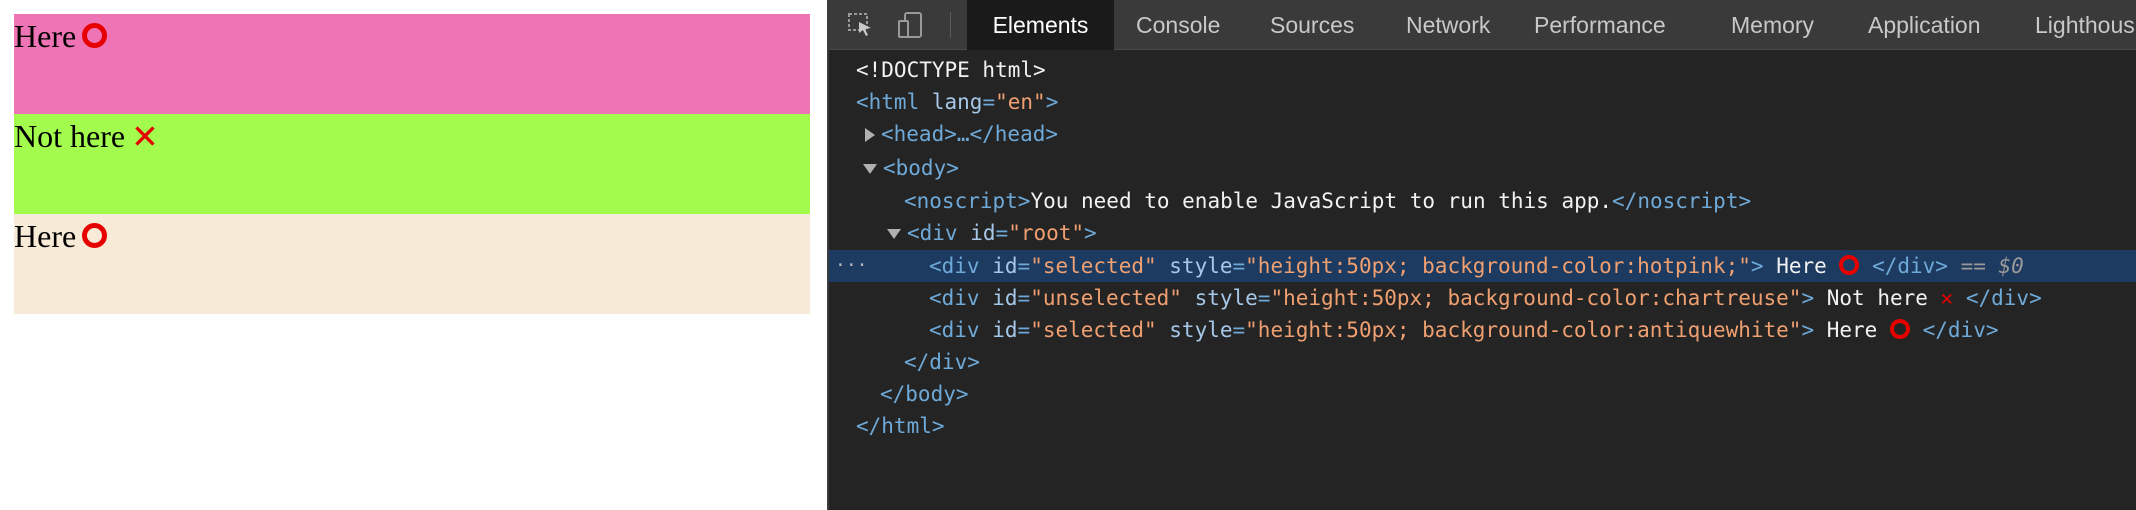  I want to click on more-actions-icon: ···, so click(851, 266).